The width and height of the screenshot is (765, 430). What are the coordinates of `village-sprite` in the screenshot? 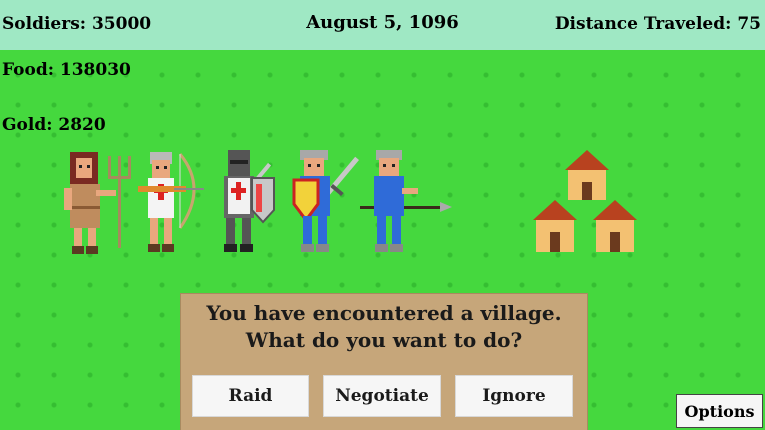 It's located at (585, 201).